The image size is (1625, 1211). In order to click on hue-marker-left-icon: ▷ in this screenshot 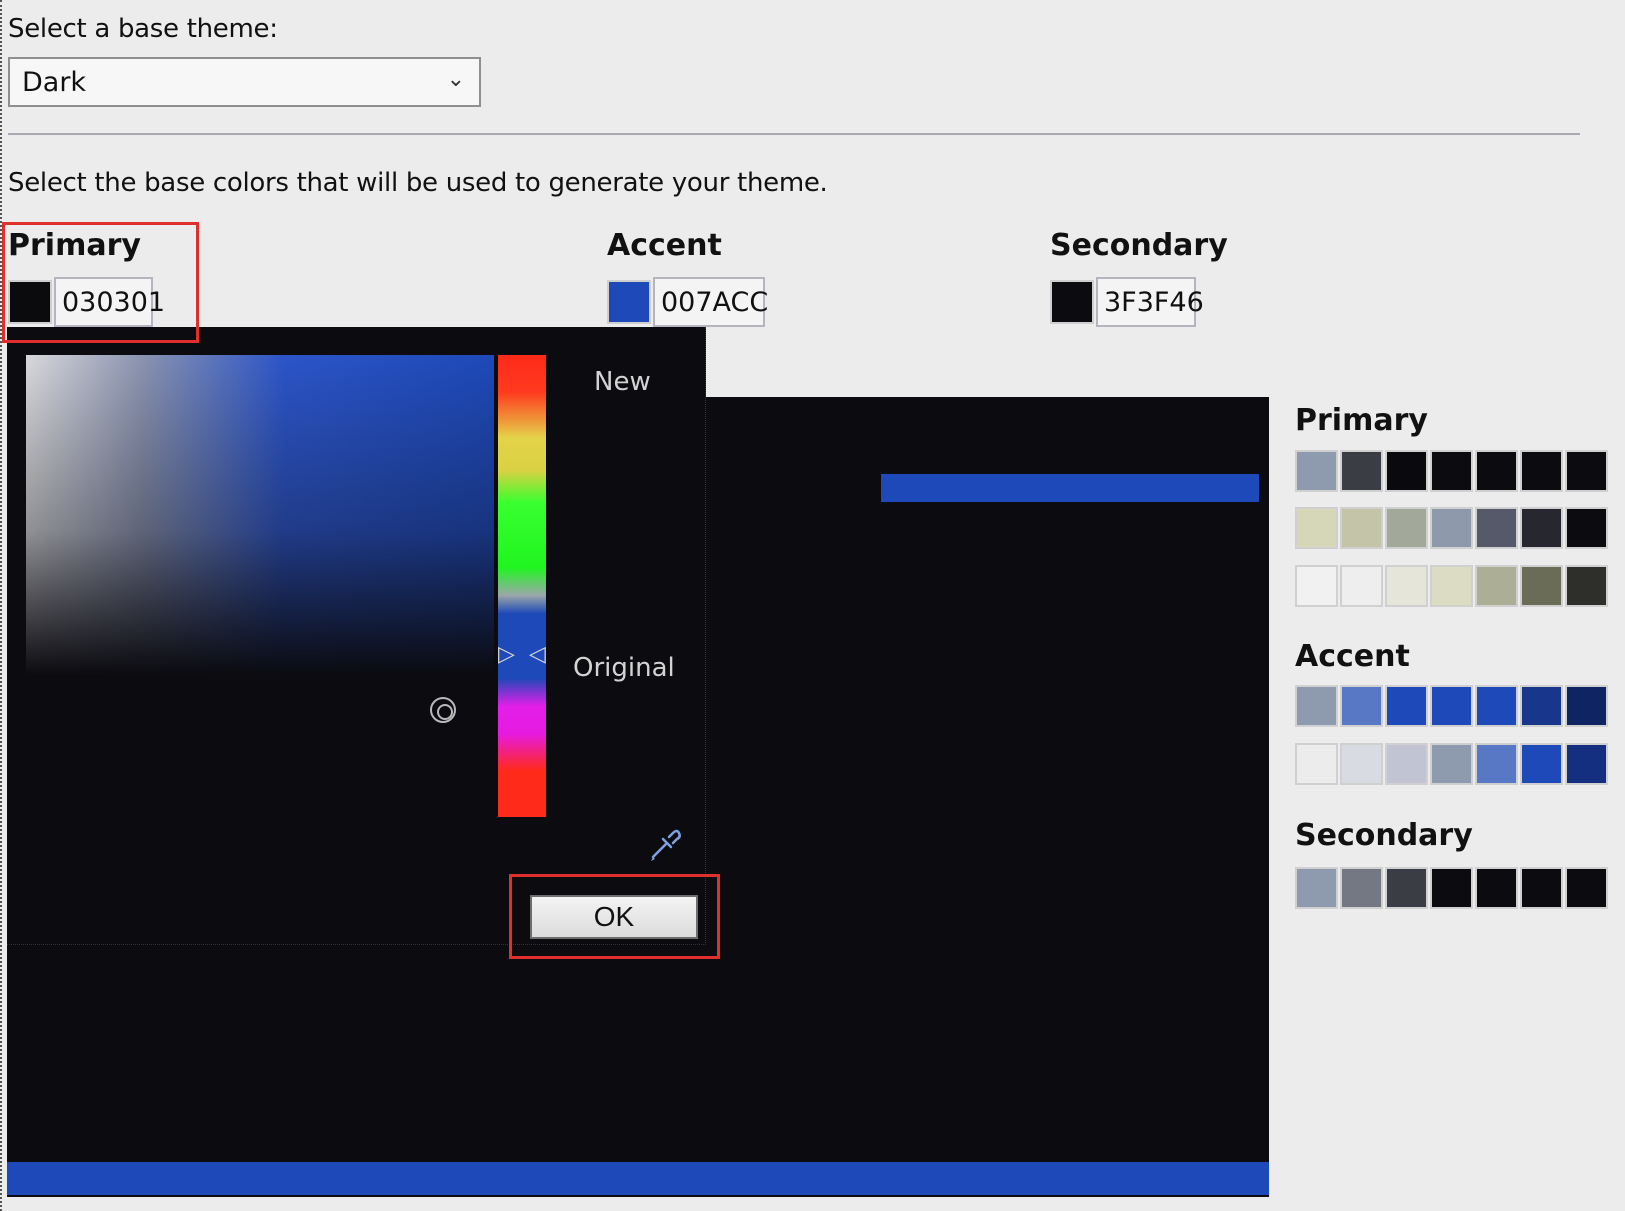, I will do `click(506, 654)`.